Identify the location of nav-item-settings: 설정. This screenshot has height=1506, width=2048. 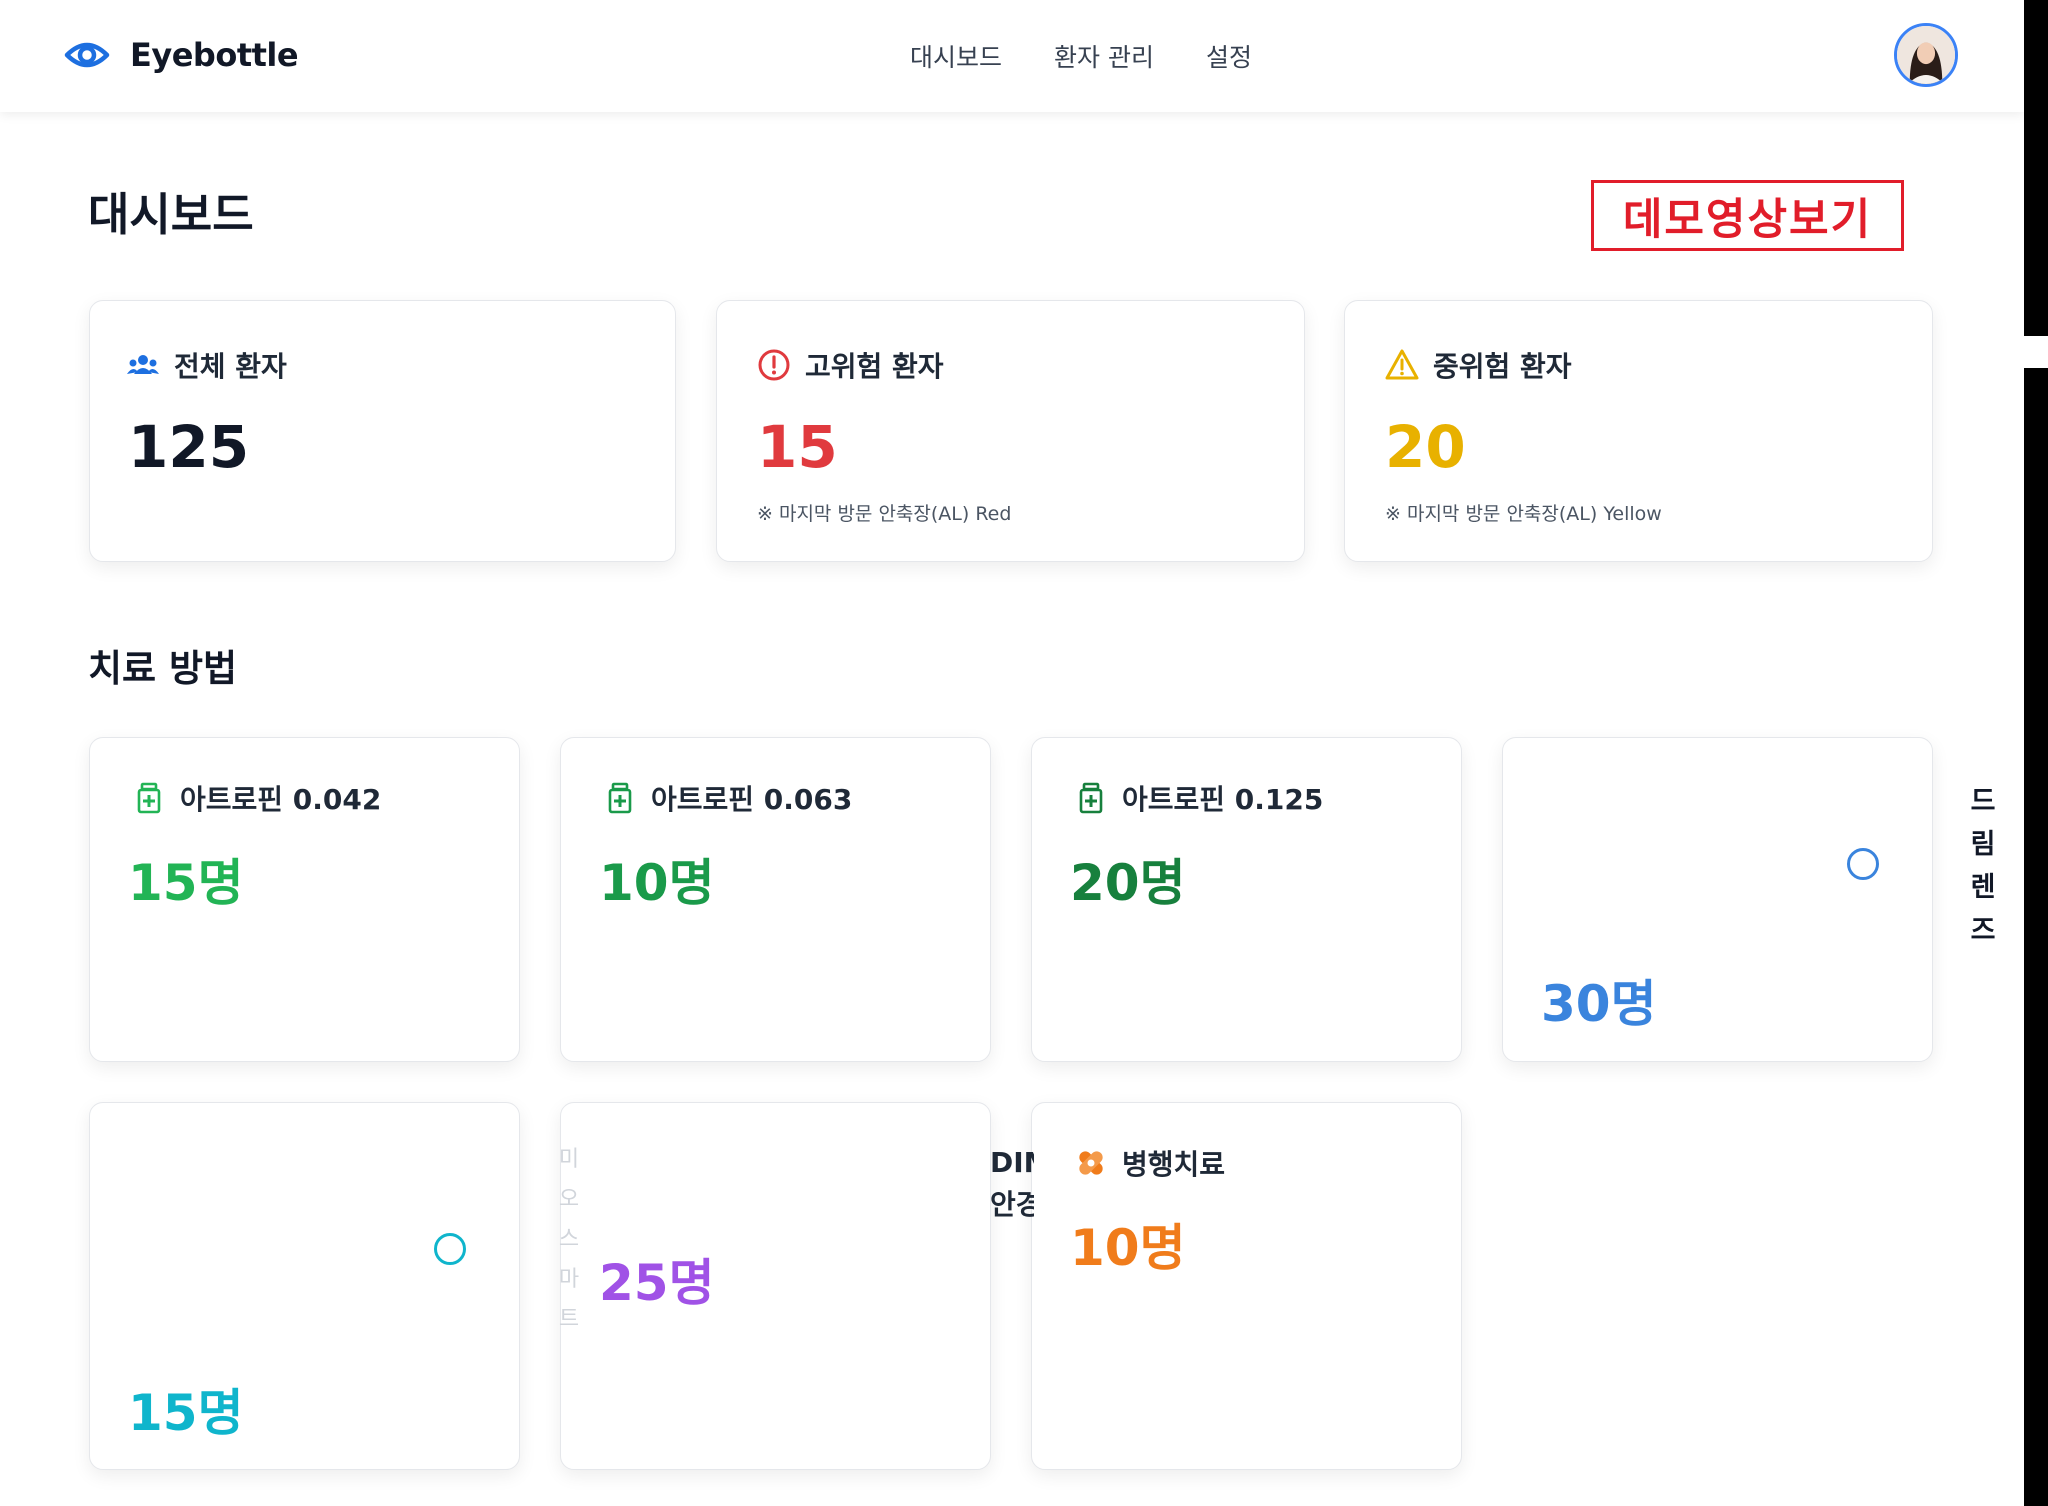
(1229, 56).